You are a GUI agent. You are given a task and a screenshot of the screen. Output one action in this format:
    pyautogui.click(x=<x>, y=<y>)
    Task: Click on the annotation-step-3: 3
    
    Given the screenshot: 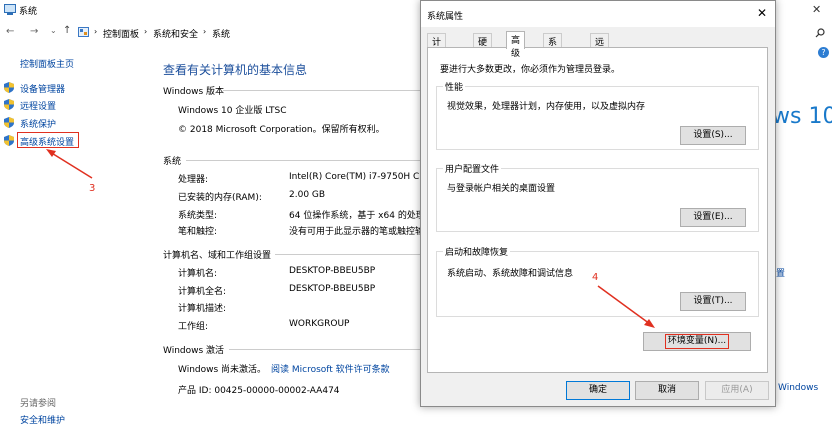 What is the action you would take?
    pyautogui.click(x=92, y=188)
    